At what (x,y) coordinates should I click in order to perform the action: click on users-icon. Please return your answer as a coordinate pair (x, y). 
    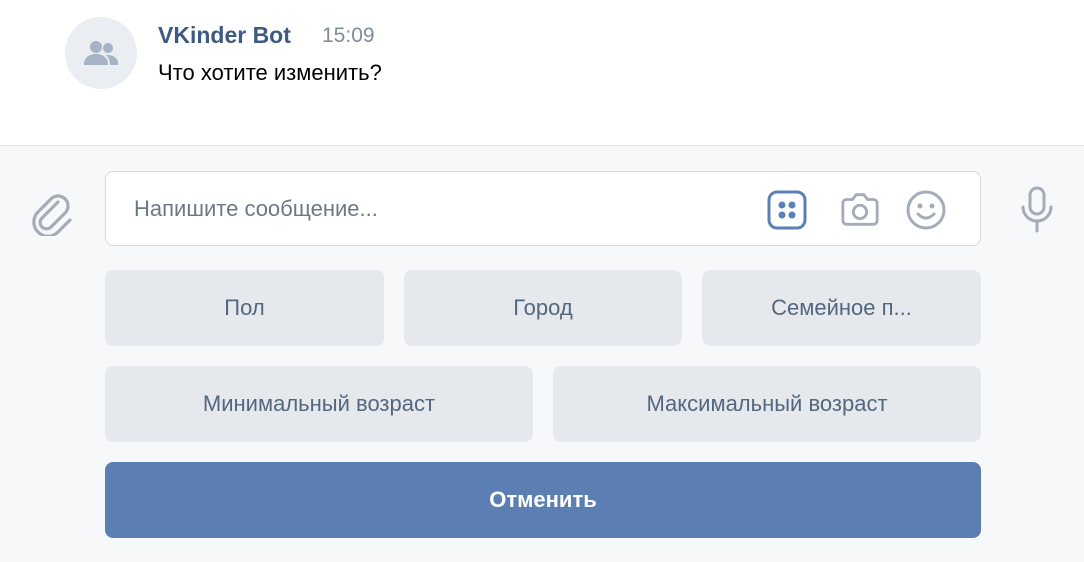
    Looking at the image, I should click on (101, 53).